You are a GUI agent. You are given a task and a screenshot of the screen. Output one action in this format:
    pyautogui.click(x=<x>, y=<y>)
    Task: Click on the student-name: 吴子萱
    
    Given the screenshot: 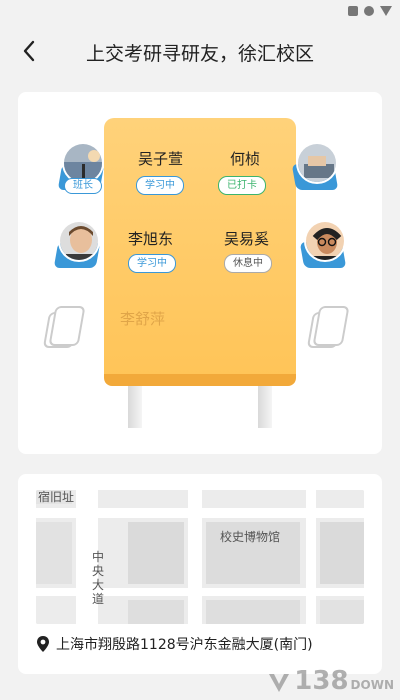 What is the action you would take?
    pyautogui.click(x=161, y=159)
    